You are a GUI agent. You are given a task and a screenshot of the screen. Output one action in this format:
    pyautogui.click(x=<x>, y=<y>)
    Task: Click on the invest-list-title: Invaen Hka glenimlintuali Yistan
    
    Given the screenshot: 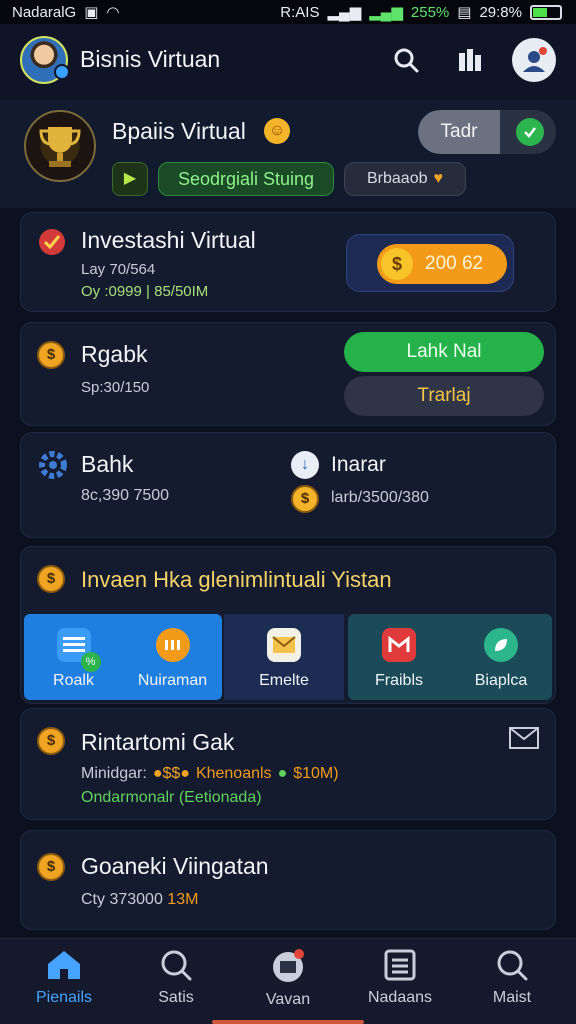 What is the action you would take?
    pyautogui.click(x=236, y=579)
    